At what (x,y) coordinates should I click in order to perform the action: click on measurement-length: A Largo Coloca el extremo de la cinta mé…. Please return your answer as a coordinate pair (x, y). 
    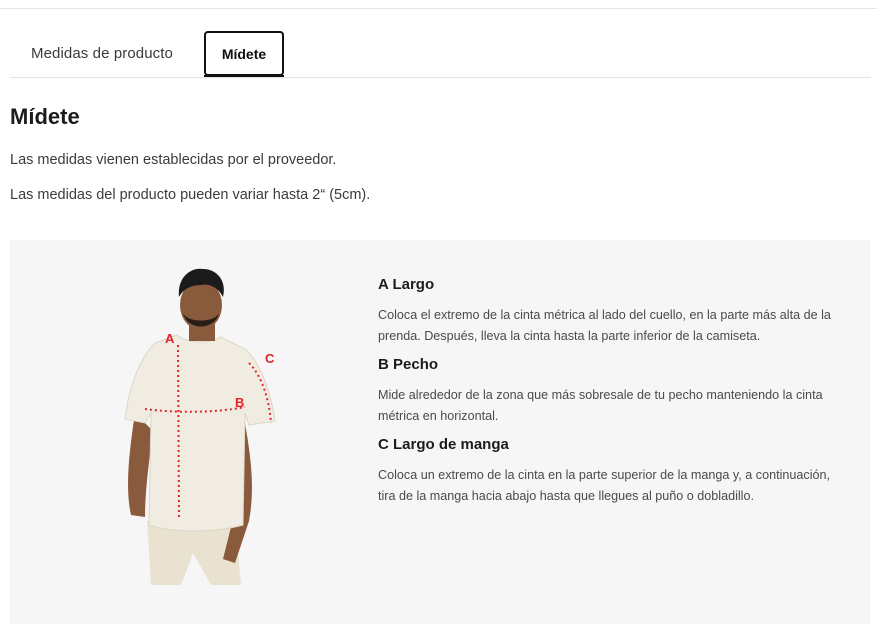
    Looking at the image, I should click on (613, 311).